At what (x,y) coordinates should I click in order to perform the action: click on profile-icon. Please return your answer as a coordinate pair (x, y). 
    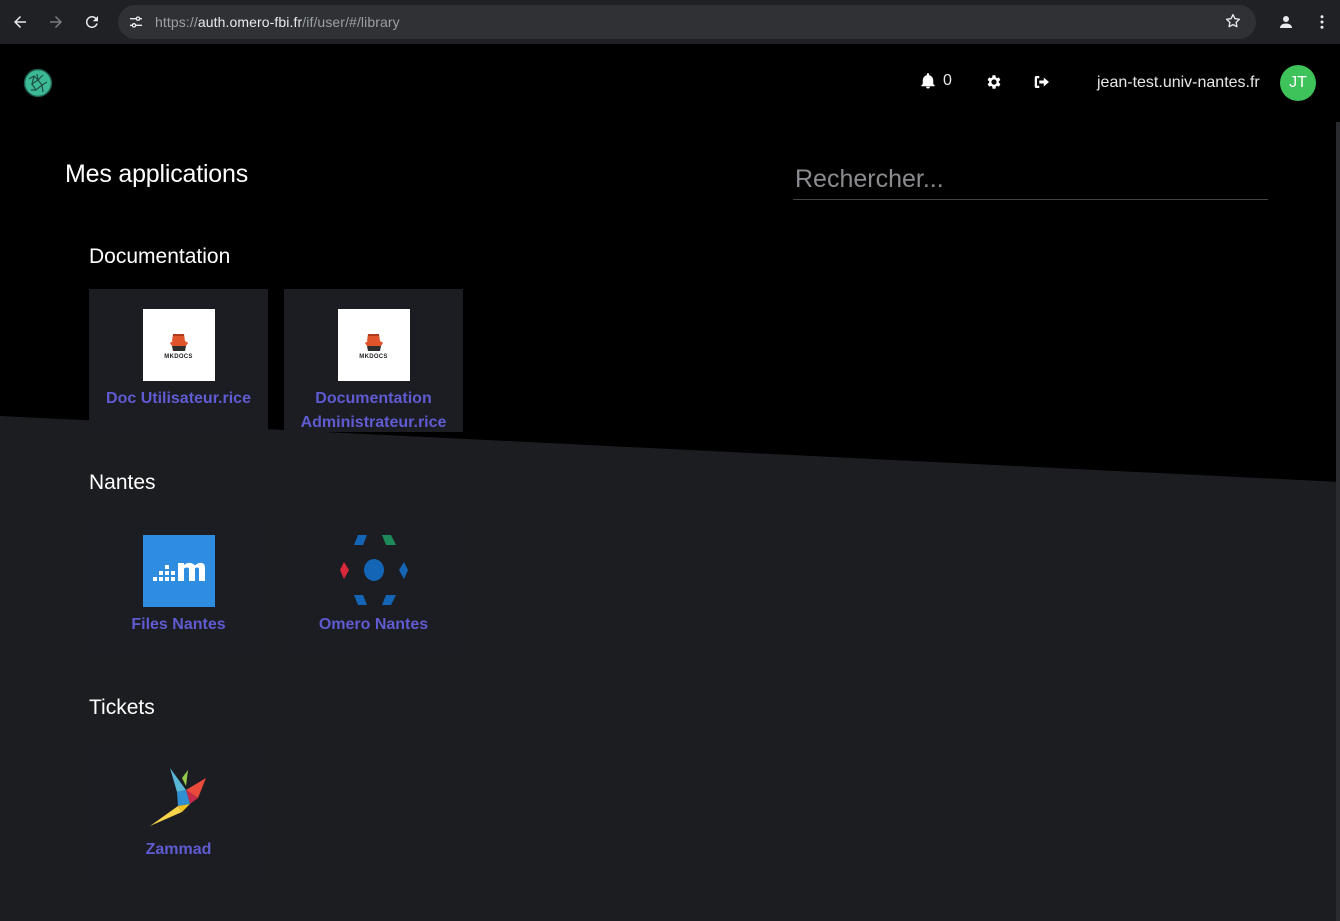
    Looking at the image, I should click on (1286, 22).